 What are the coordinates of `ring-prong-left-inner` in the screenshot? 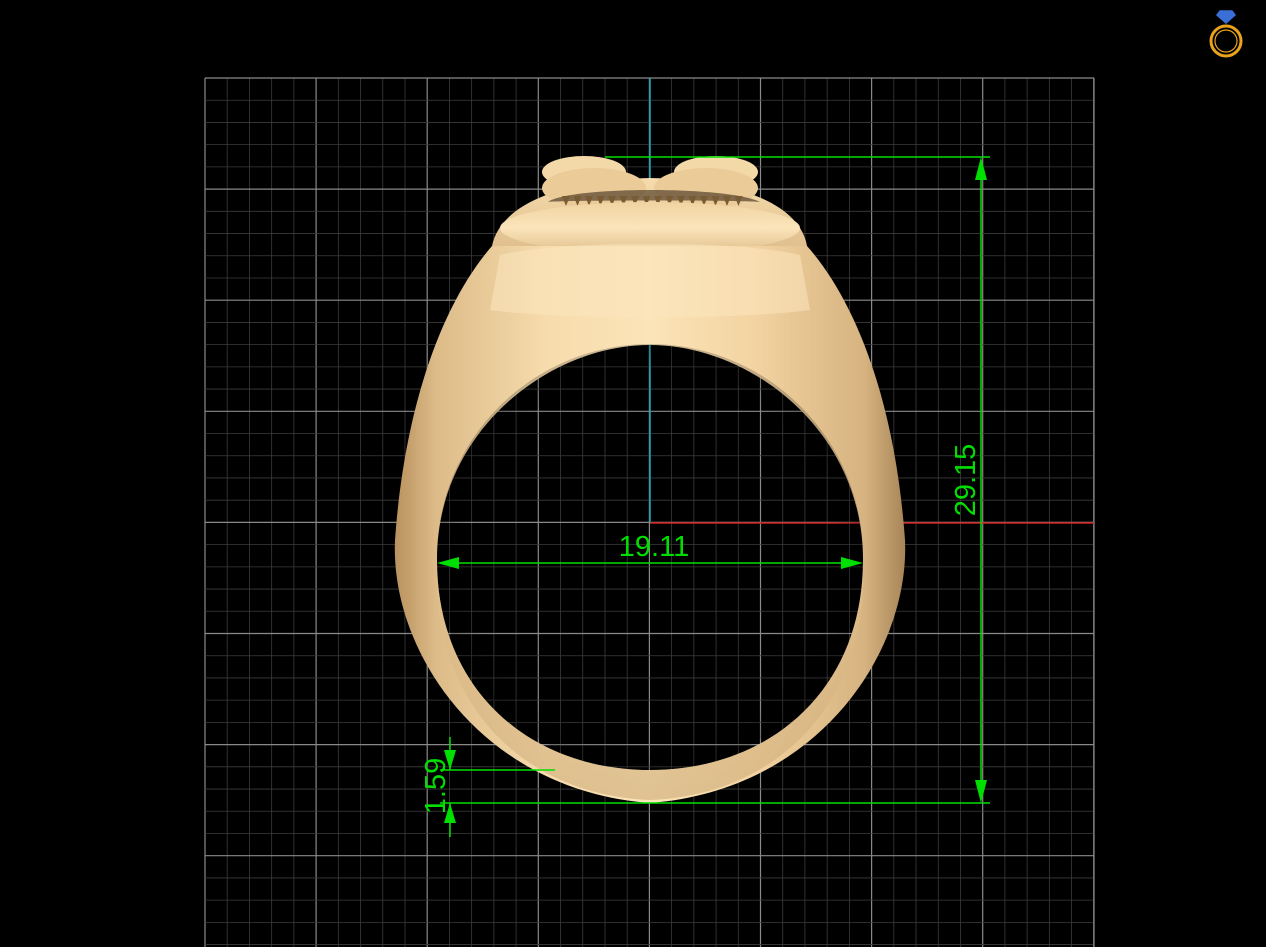 It's located at (594, 188).